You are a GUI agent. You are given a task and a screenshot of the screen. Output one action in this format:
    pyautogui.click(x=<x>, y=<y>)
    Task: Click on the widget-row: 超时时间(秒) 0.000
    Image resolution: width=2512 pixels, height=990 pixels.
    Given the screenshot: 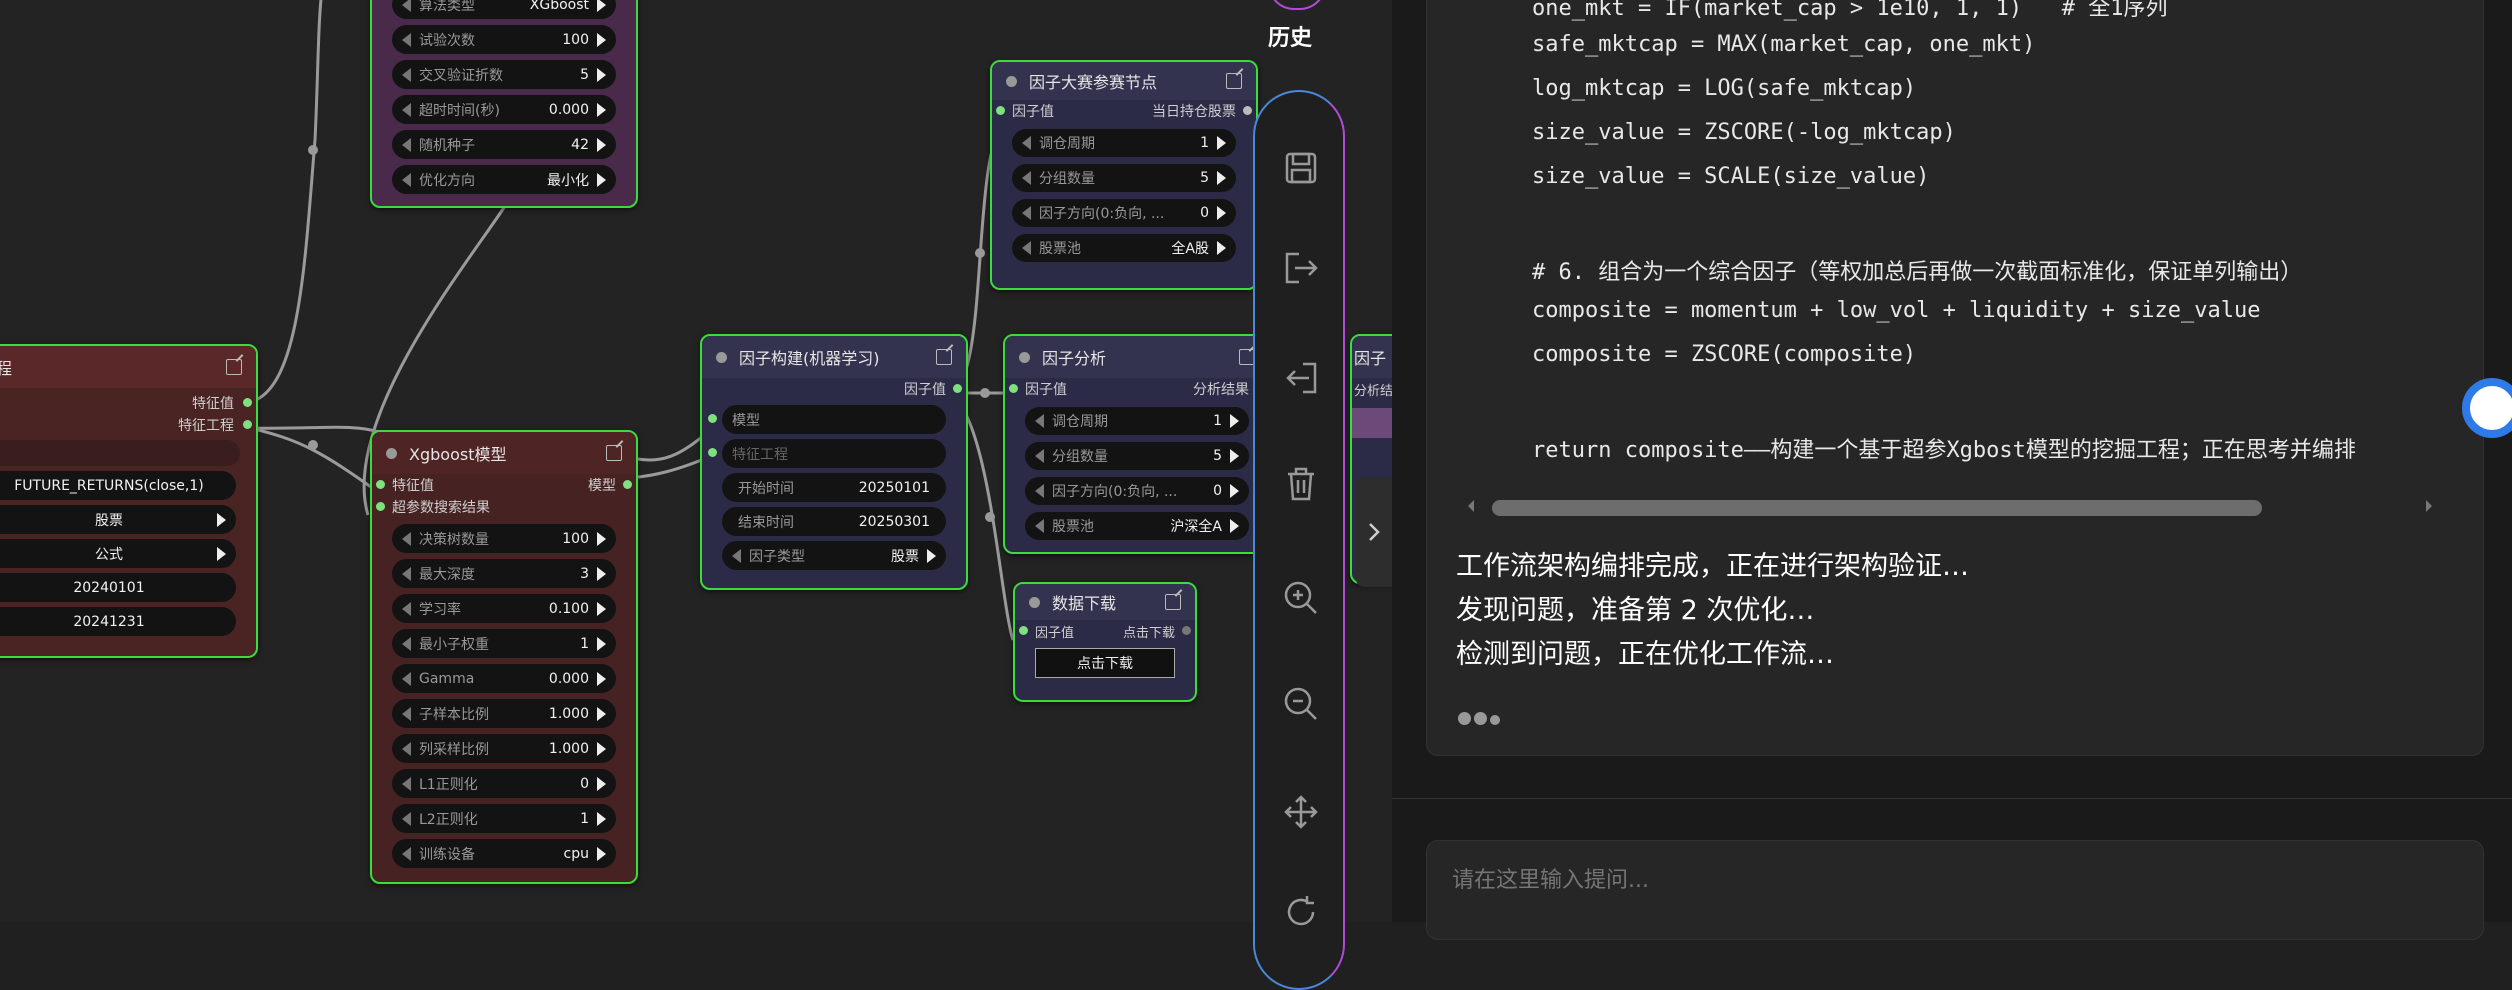 What is the action you would take?
    pyautogui.click(x=504, y=109)
    